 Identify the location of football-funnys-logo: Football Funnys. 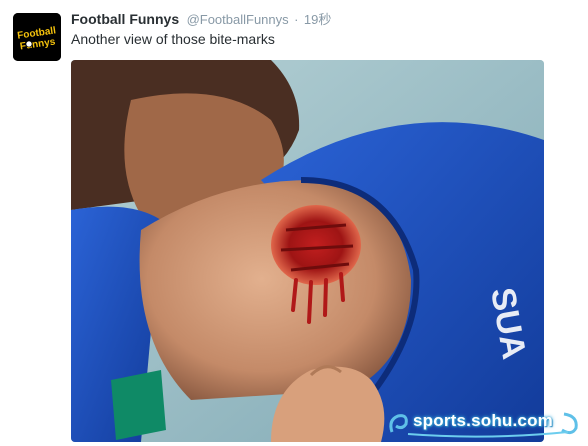
(37, 37).